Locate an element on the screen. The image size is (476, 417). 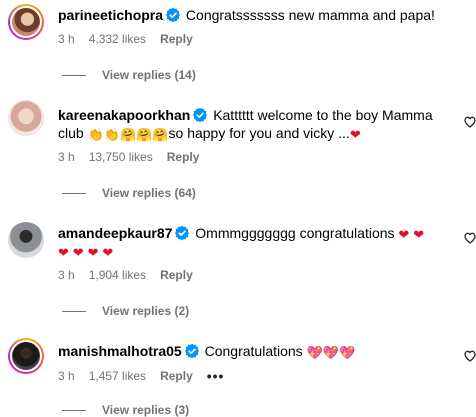
comment-meta: 3 h 1,457 likes Reply ••• is located at coordinates (141, 376).